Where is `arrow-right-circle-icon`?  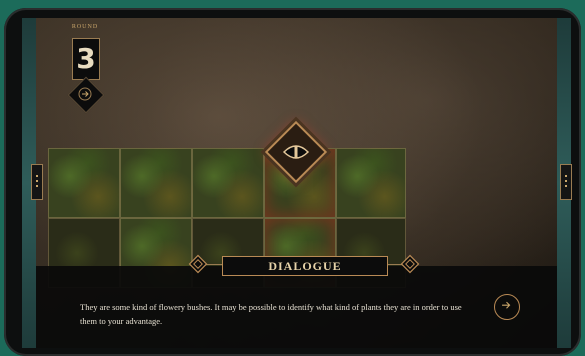 arrow-right-circle-icon is located at coordinates (506, 305).